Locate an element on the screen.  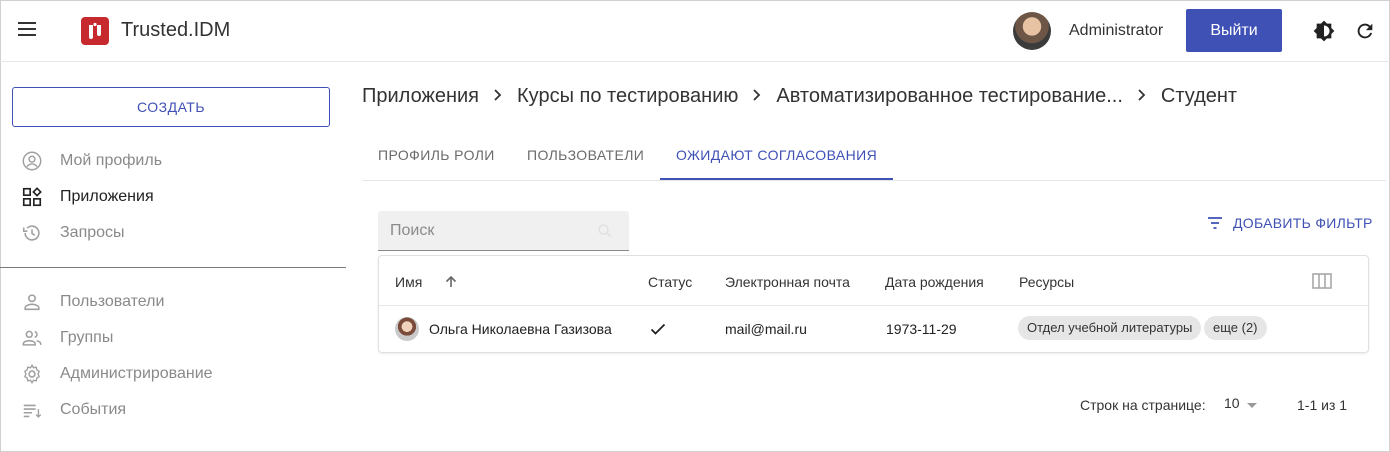
menu-icon is located at coordinates (28, 30).